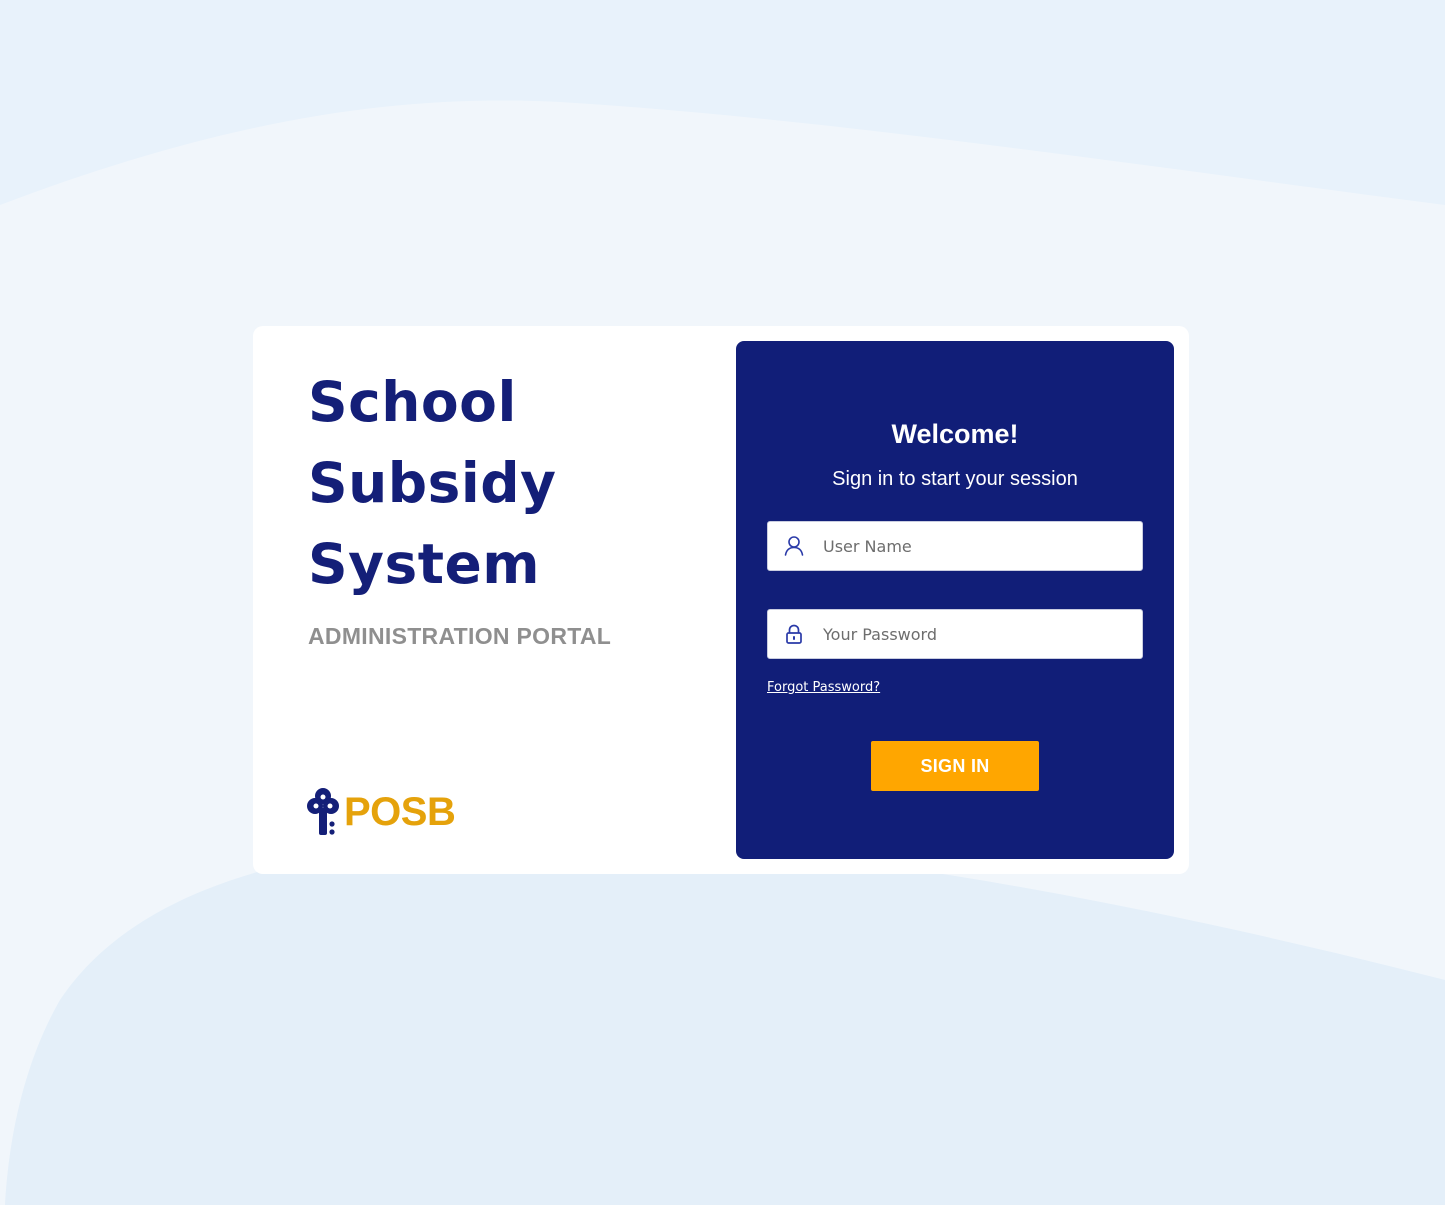 The width and height of the screenshot is (1445, 1205). Describe the element at coordinates (823, 687) in the screenshot. I see `forgot-password-link: Forgot Password?` at that location.